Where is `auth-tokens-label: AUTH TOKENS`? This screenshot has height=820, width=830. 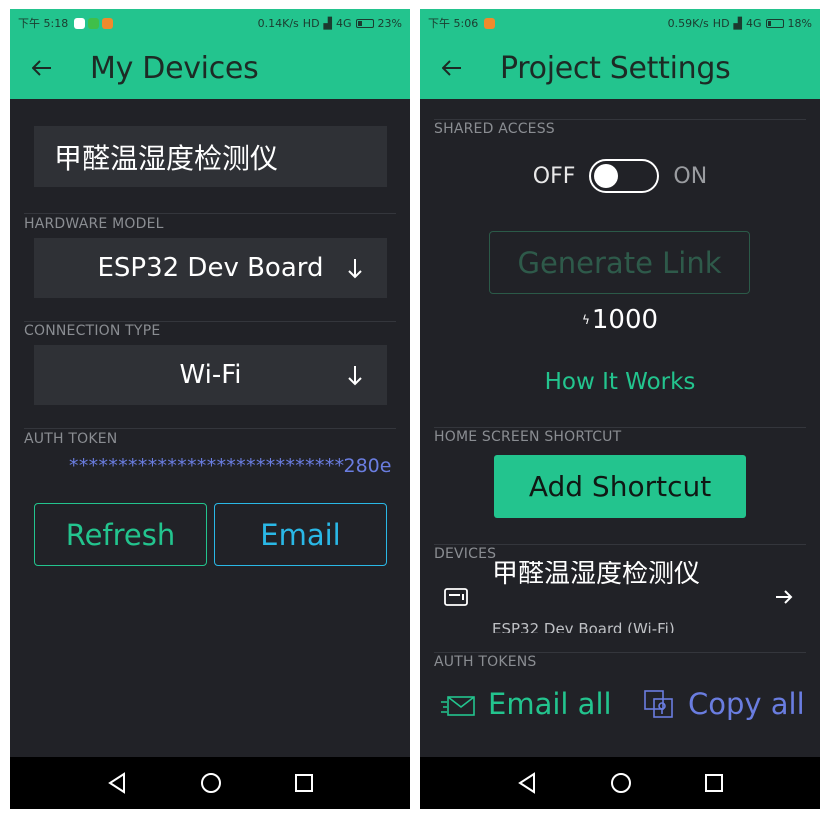 auth-tokens-label: AUTH TOKENS is located at coordinates (485, 662).